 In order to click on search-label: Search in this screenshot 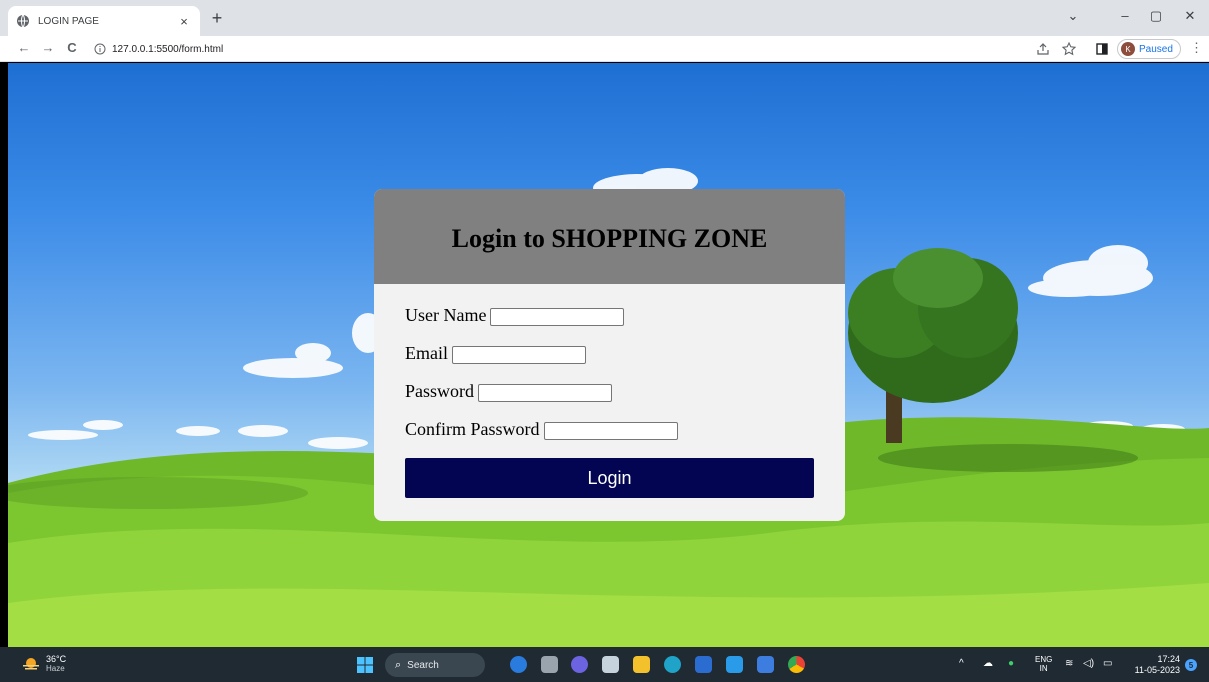, I will do `click(423, 665)`.